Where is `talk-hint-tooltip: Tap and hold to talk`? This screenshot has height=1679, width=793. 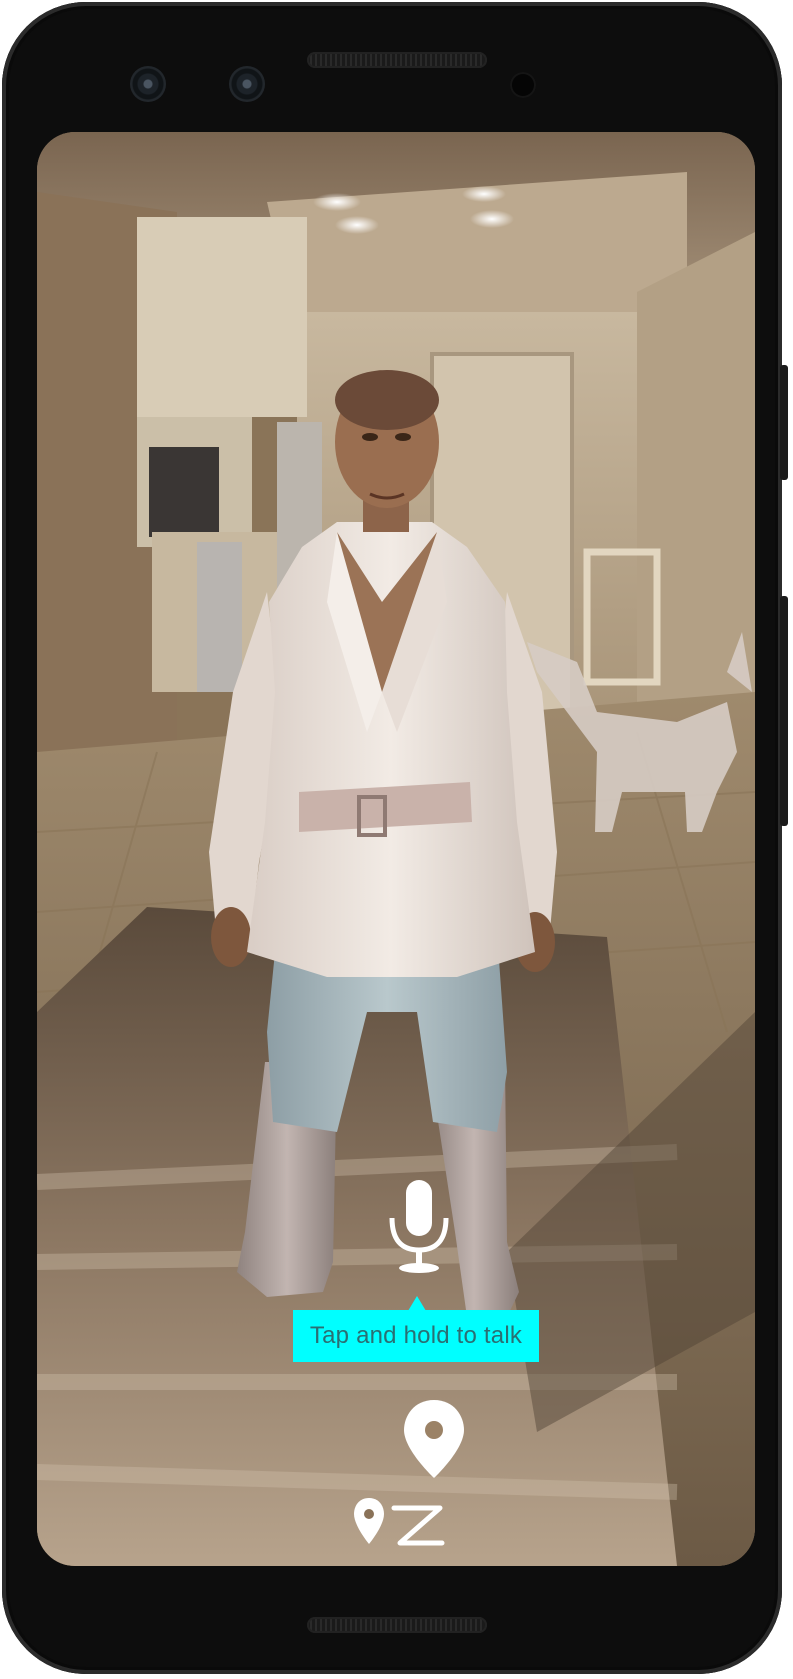
talk-hint-tooltip: Tap and hold to talk is located at coordinates (416, 1336).